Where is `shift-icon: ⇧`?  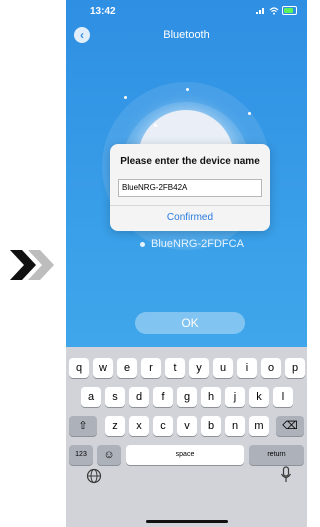
shift-icon: ⇧ is located at coordinates (83, 426).